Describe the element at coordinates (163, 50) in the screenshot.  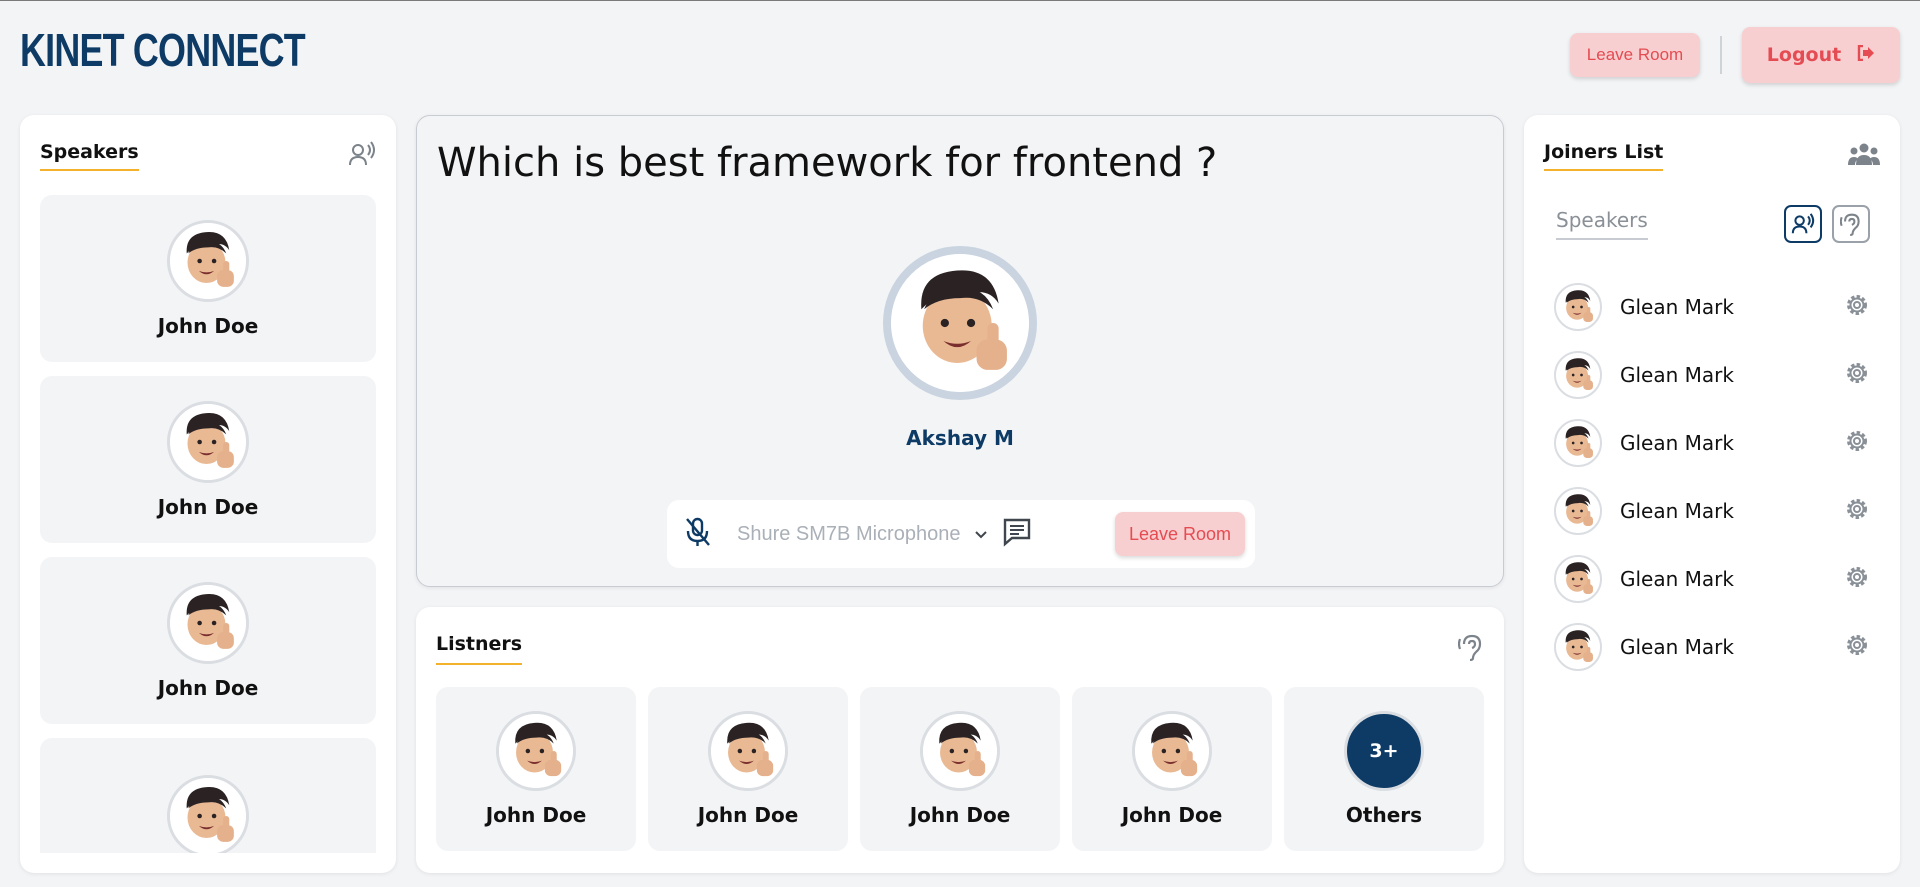
I see `app-logo: KINET CONNECT` at that location.